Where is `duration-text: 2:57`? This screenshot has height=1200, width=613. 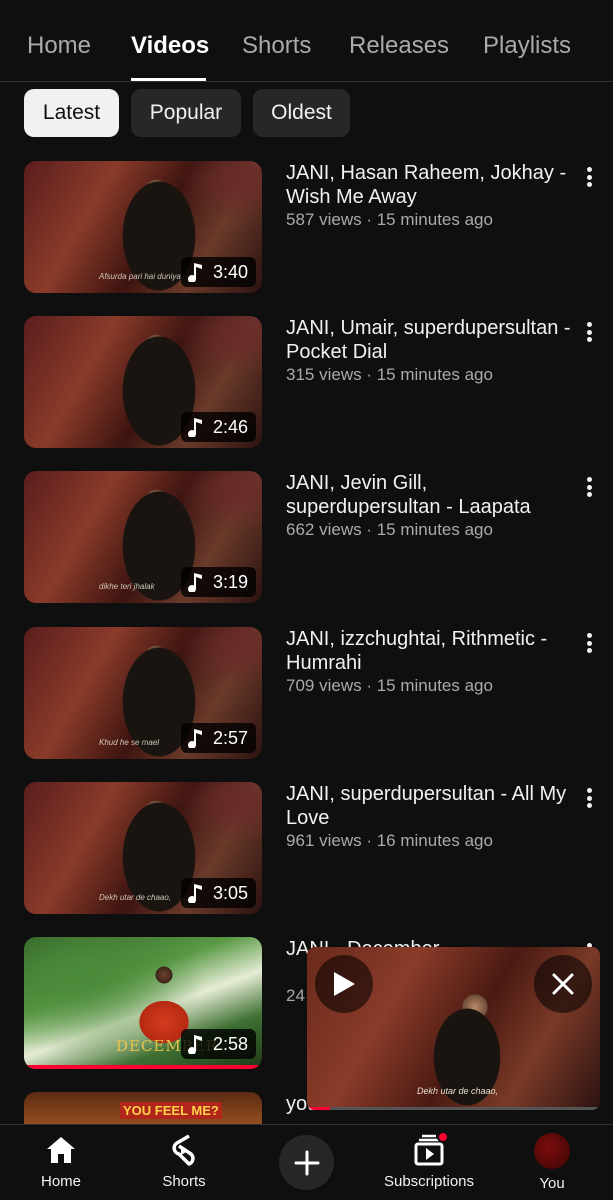 duration-text: 2:57 is located at coordinates (230, 737).